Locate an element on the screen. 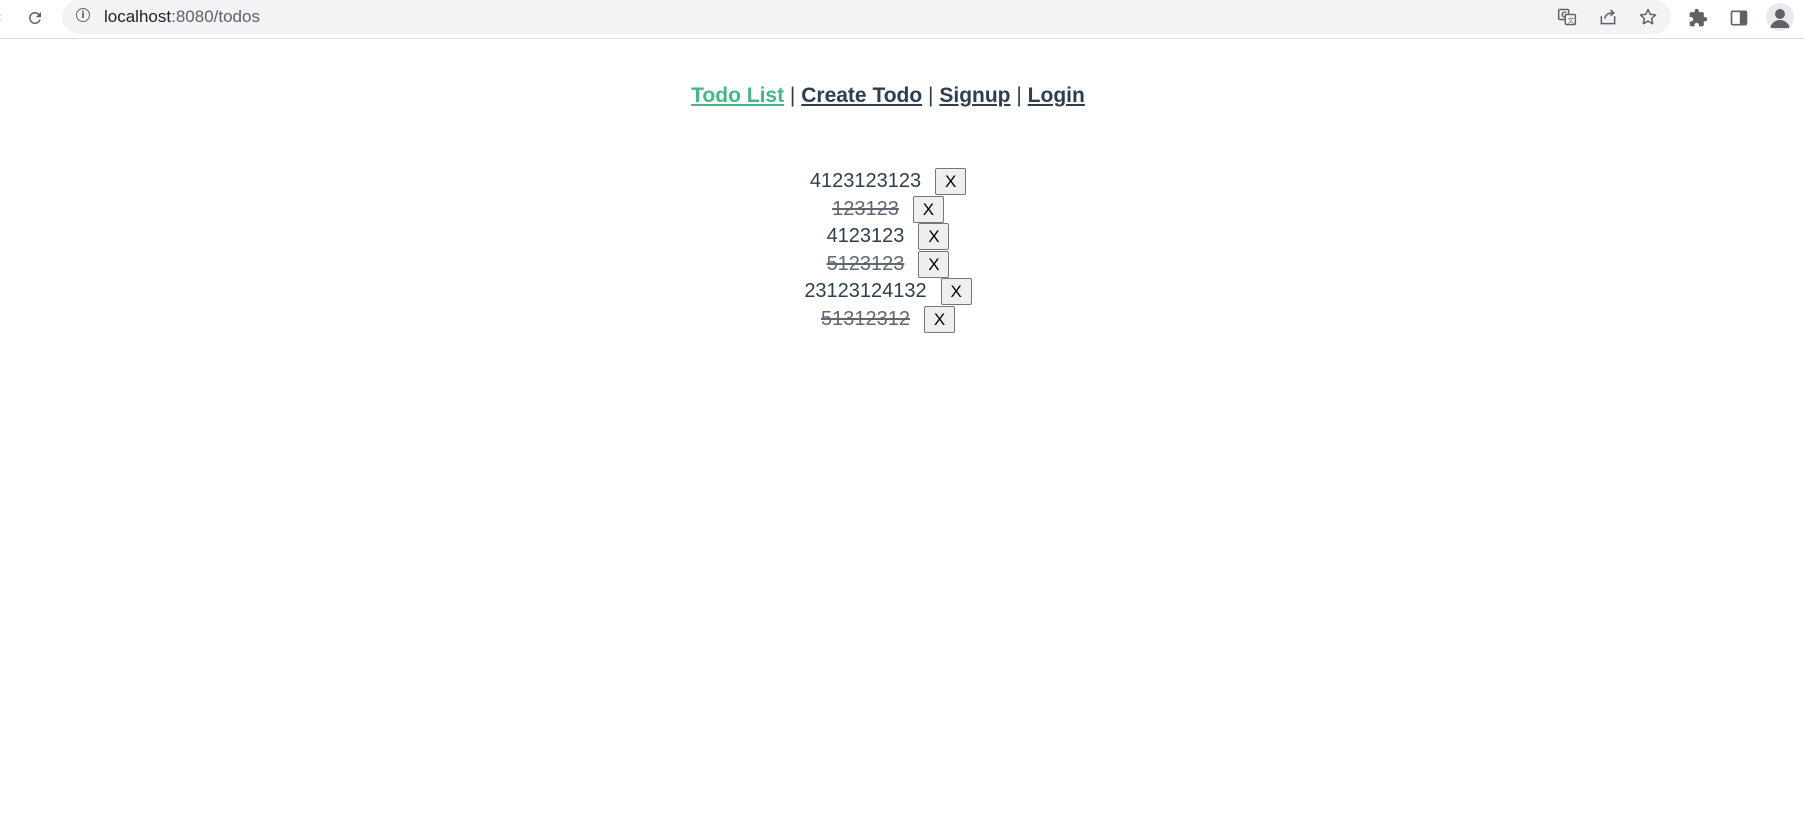 The image size is (1804, 833). svg-text: 文 is located at coordinates (1570, 19).